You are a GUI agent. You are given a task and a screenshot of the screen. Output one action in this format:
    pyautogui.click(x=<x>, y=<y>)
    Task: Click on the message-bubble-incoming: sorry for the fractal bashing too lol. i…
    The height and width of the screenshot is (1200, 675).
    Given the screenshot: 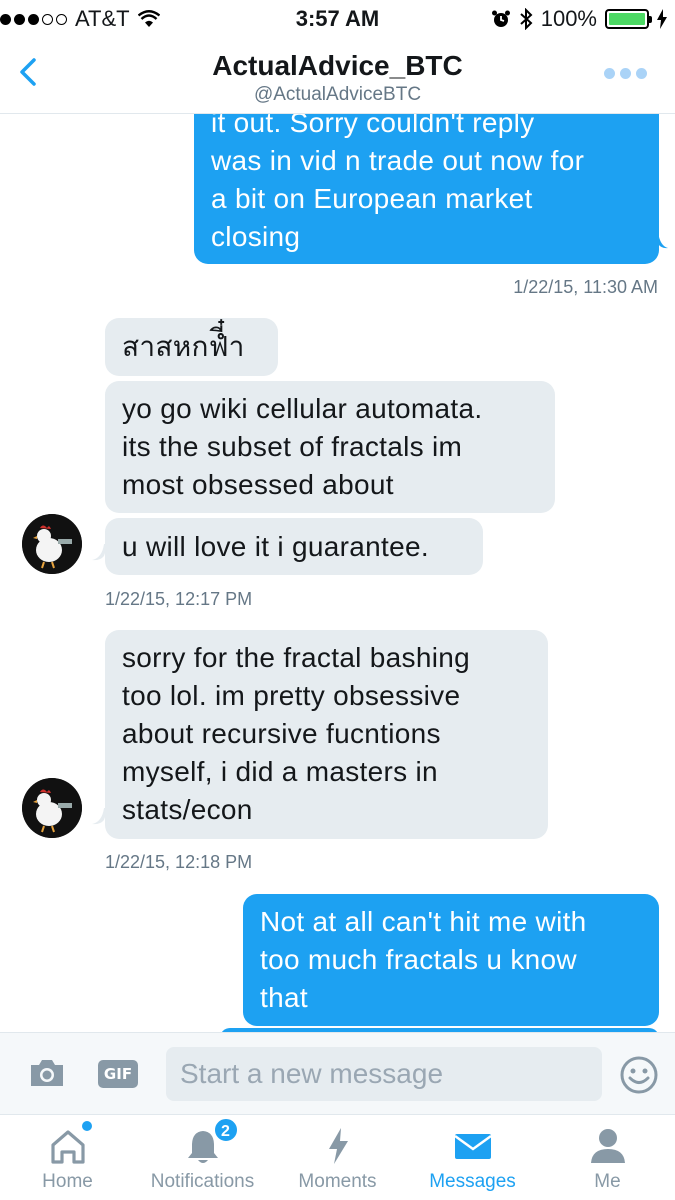 What is the action you would take?
    pyautogui.click(x=326, y=734)
    